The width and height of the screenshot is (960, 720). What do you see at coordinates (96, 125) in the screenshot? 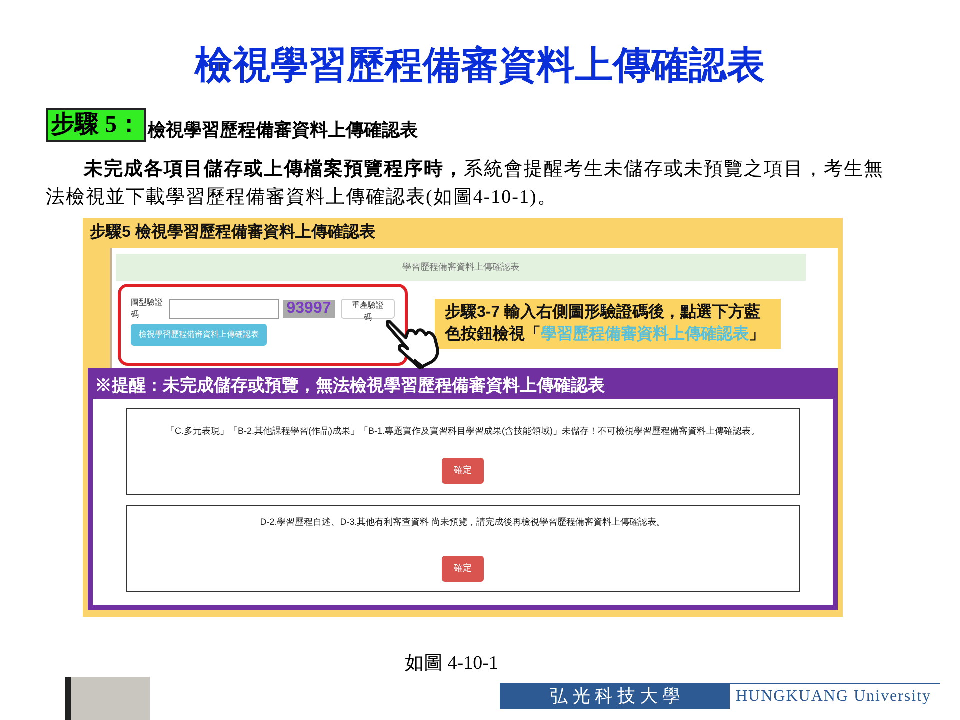
I see `step-label: 步驟 5：` at bounding box center [96, 125].